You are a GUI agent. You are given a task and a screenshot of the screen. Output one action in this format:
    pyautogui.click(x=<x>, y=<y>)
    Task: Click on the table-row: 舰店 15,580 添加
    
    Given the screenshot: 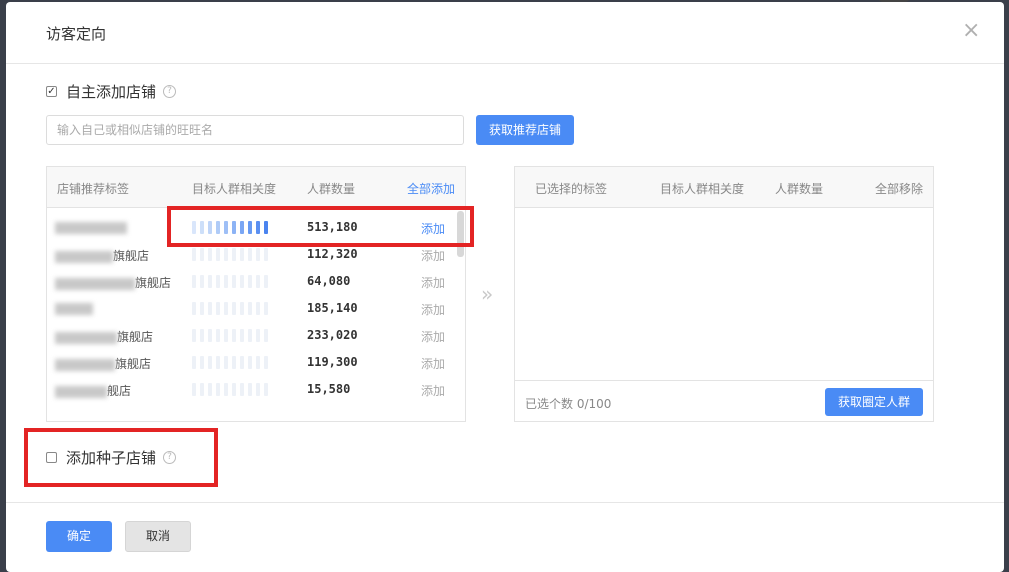 What is the action you would take?
    pyautogui.click(x=252, y=389)
    